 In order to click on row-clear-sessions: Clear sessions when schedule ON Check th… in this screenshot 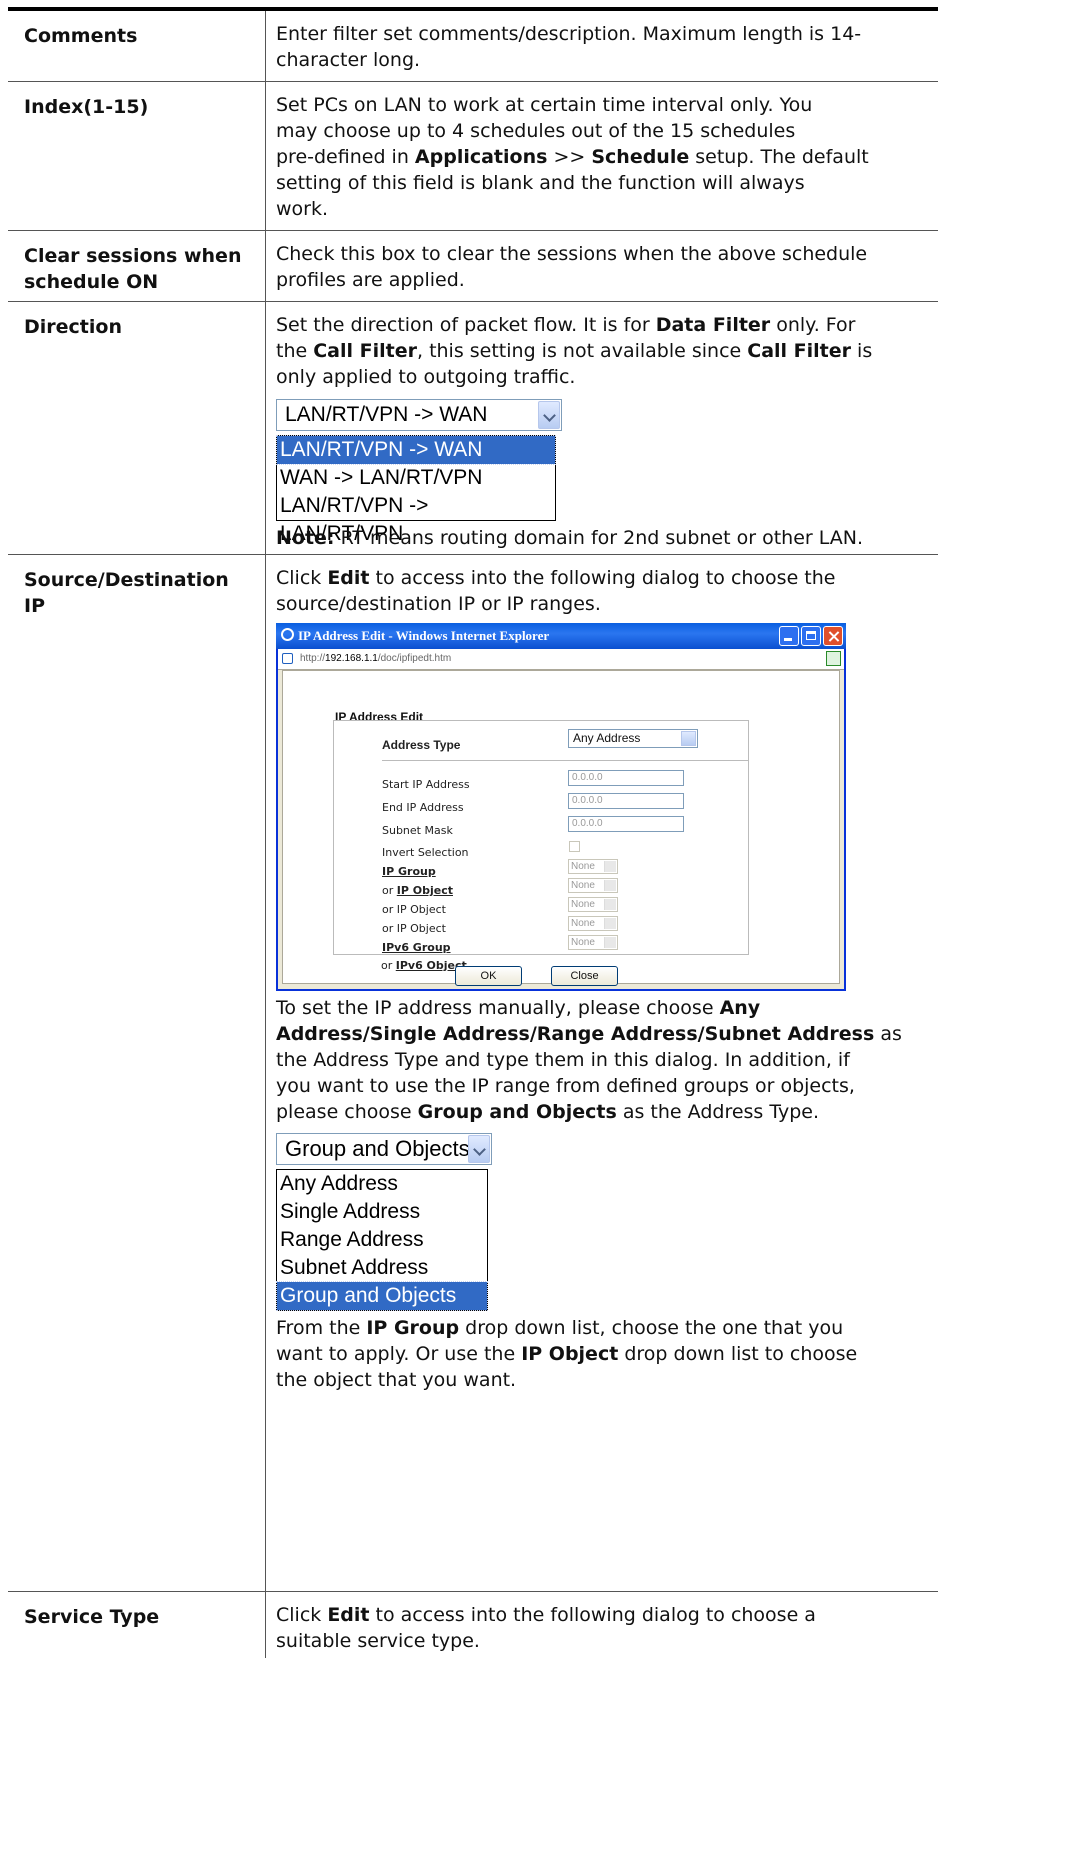, I will do `click(473, 266)`.